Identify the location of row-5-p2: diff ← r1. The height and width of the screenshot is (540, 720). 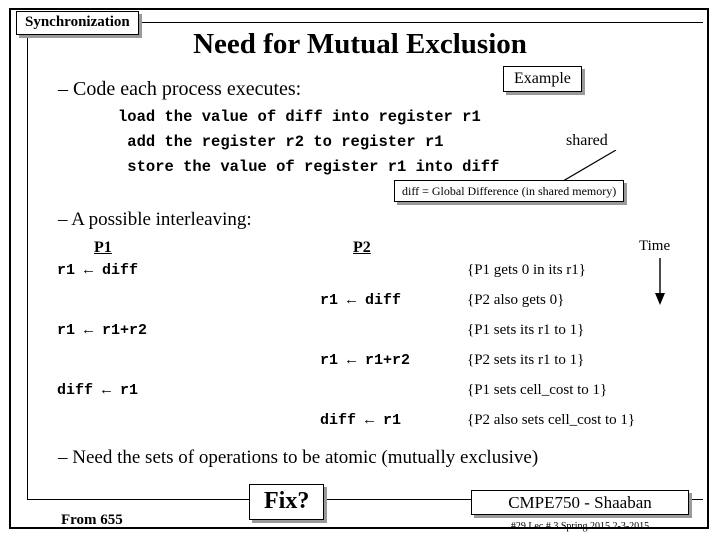
(361, 420).